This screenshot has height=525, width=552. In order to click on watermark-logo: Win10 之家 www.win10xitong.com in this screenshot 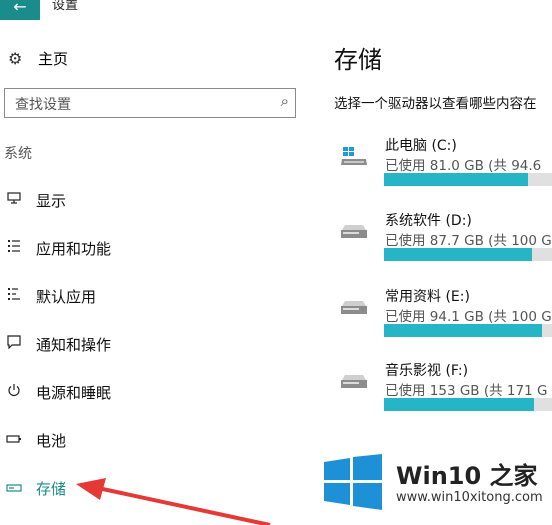, I will do `click(437, 488)`.